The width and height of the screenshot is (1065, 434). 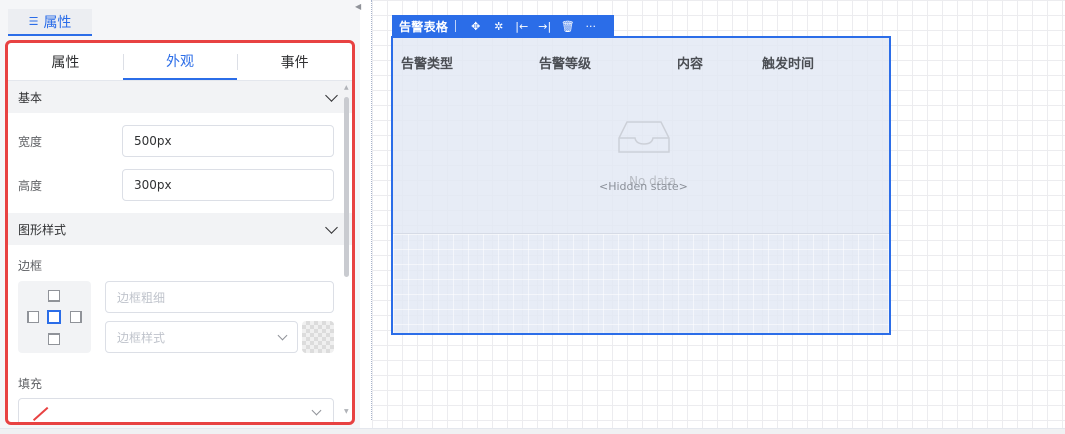 What do you see at coordinates (690, 62) in the screenshot?
I see `column-header-content: 内容` at bounding box center [690, 62].